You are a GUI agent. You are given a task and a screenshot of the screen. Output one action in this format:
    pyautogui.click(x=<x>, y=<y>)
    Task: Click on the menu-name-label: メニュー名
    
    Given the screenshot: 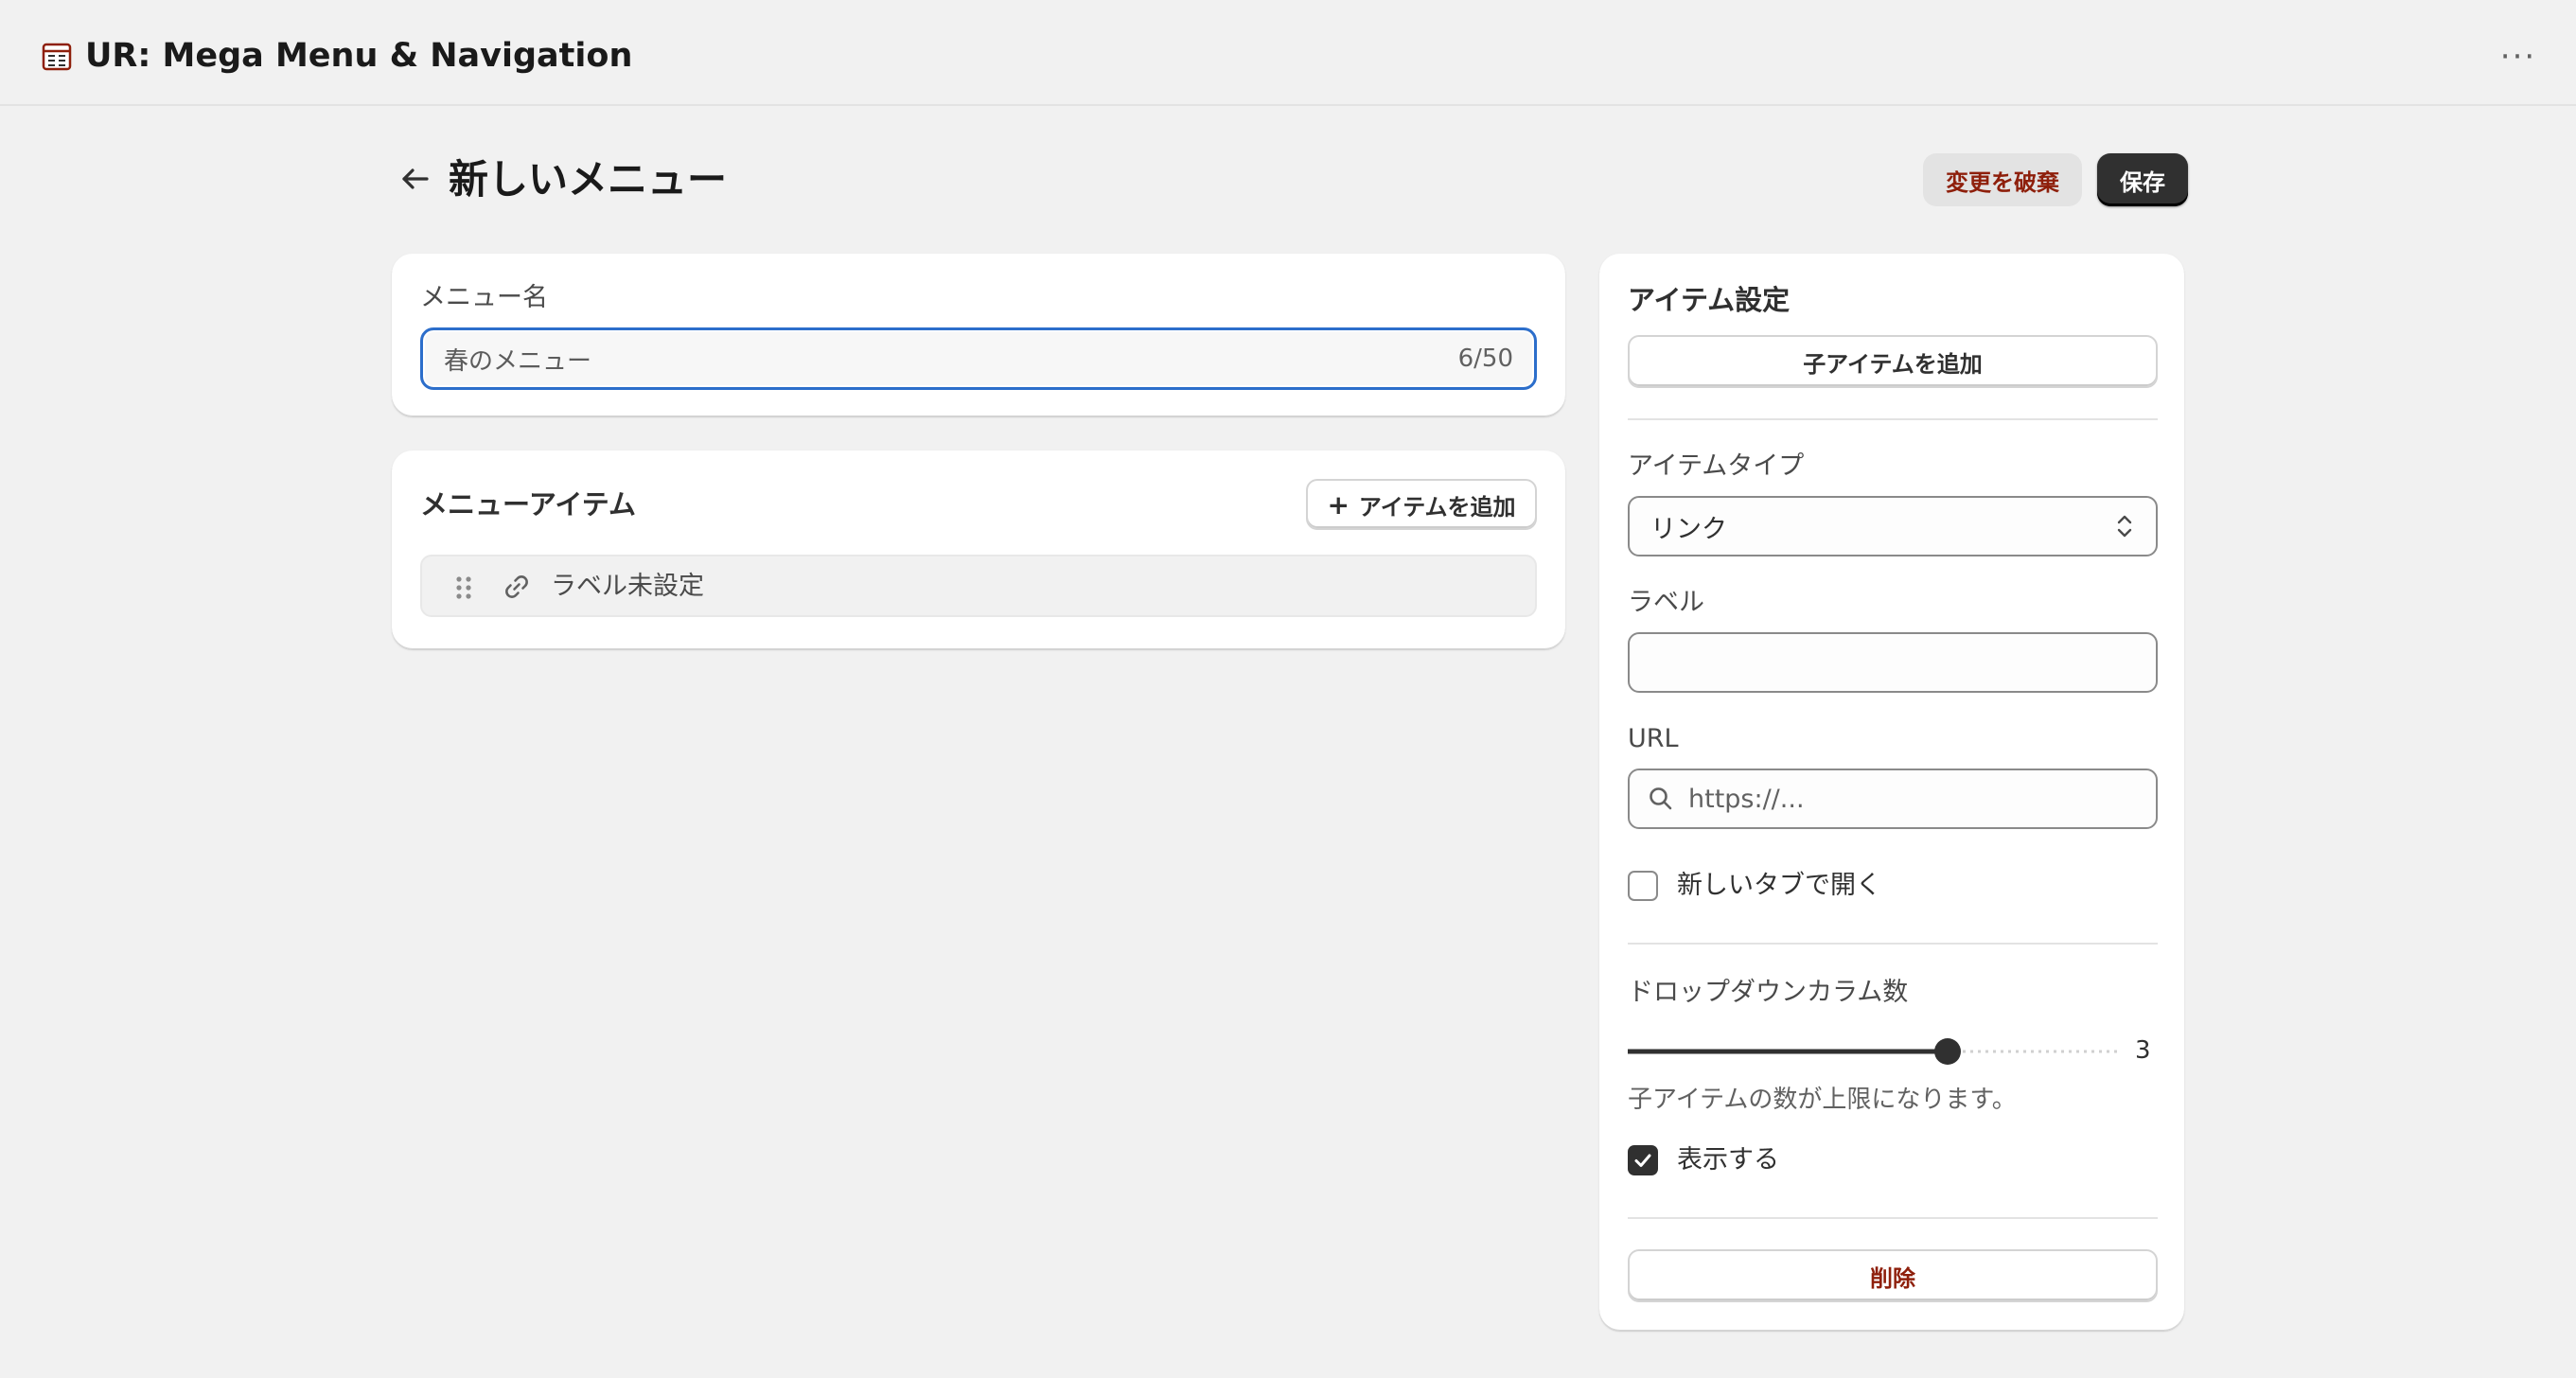 What is the action you would take?
    pyautogui.click(x=484, y=297)
    